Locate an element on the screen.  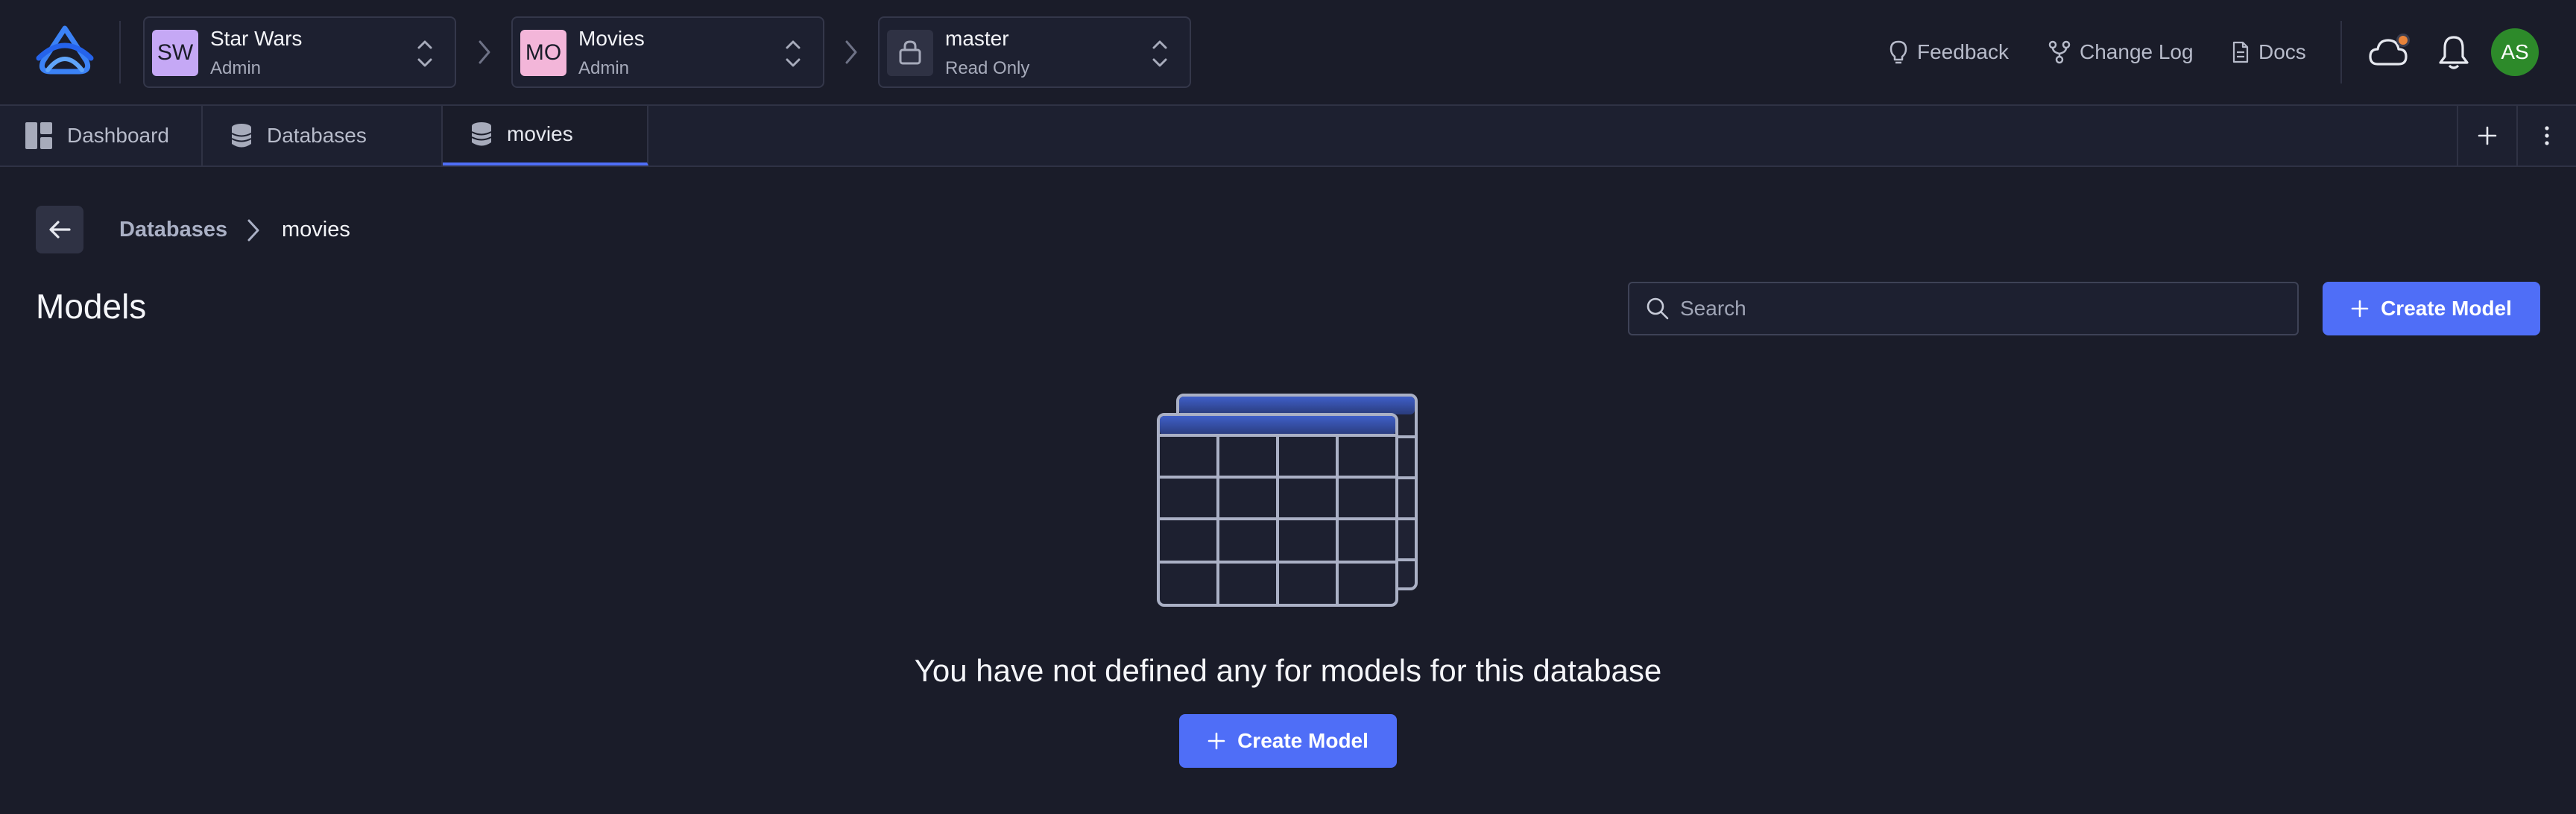
branch-switcher: master Read Only is located at coordinates (1035, 52).